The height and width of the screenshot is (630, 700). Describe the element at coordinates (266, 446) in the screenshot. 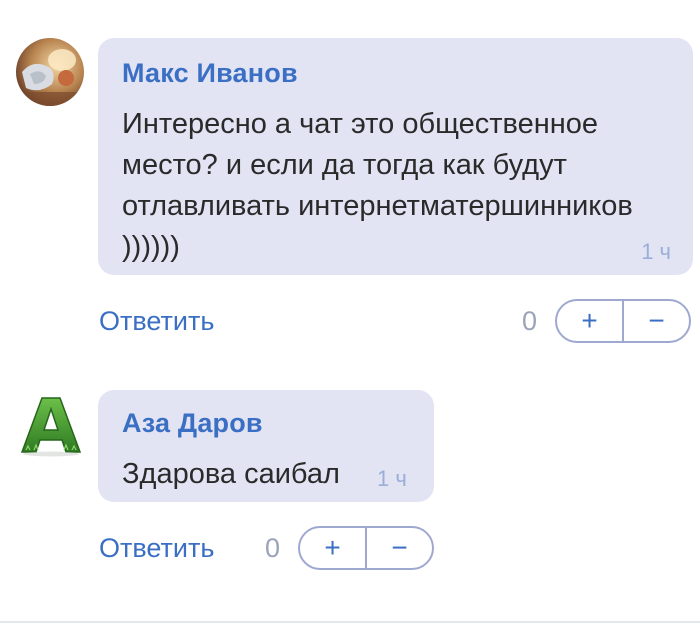

I see `comment-bubble: Аза Даров Здарова саибал 1 ч` at that location.